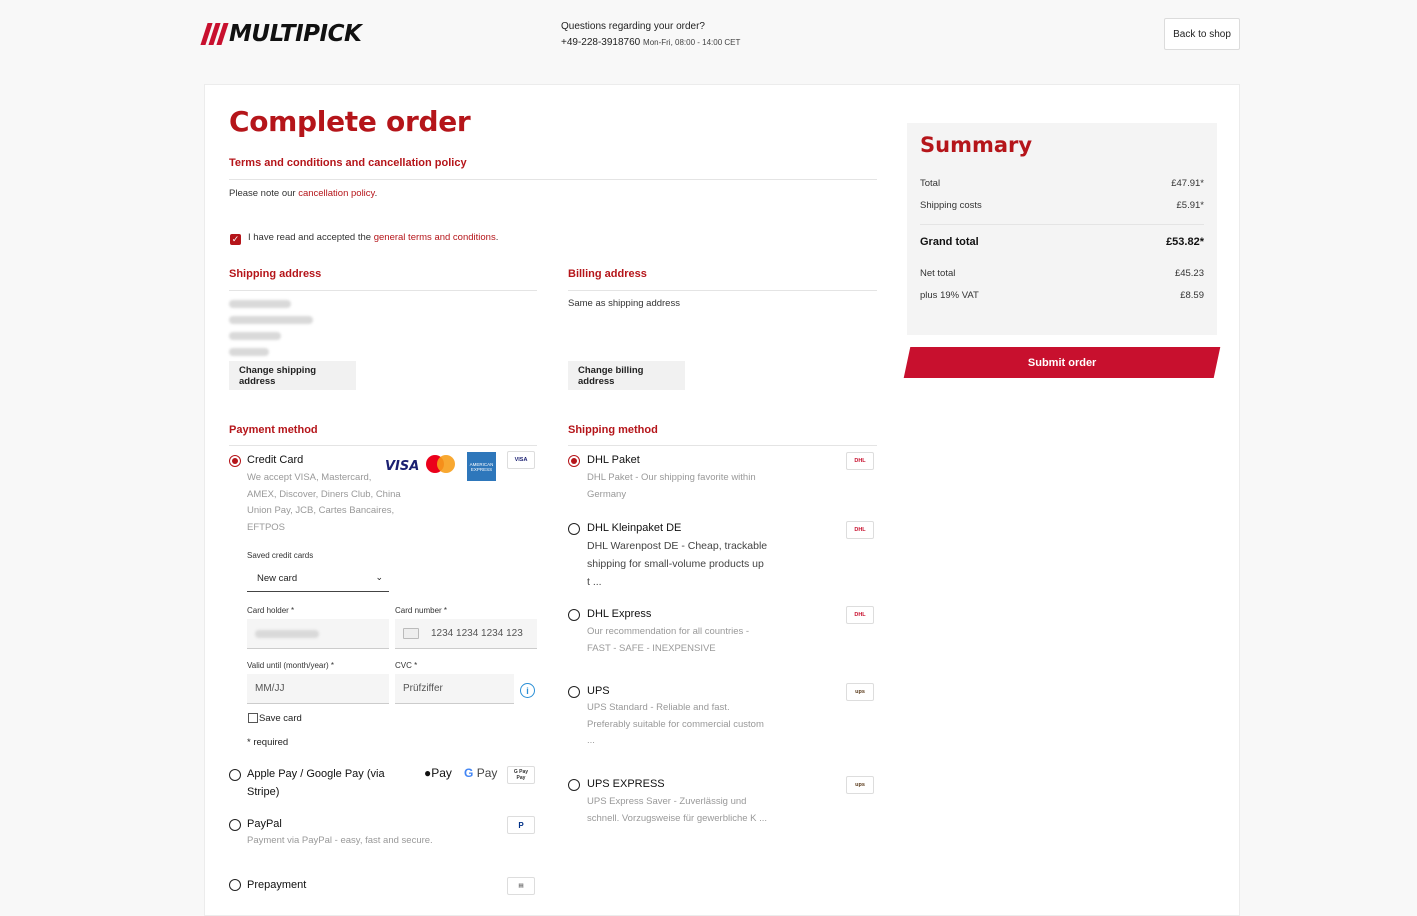  I want to click on change-billing-address-button: Change billing address, so click(626, 375).